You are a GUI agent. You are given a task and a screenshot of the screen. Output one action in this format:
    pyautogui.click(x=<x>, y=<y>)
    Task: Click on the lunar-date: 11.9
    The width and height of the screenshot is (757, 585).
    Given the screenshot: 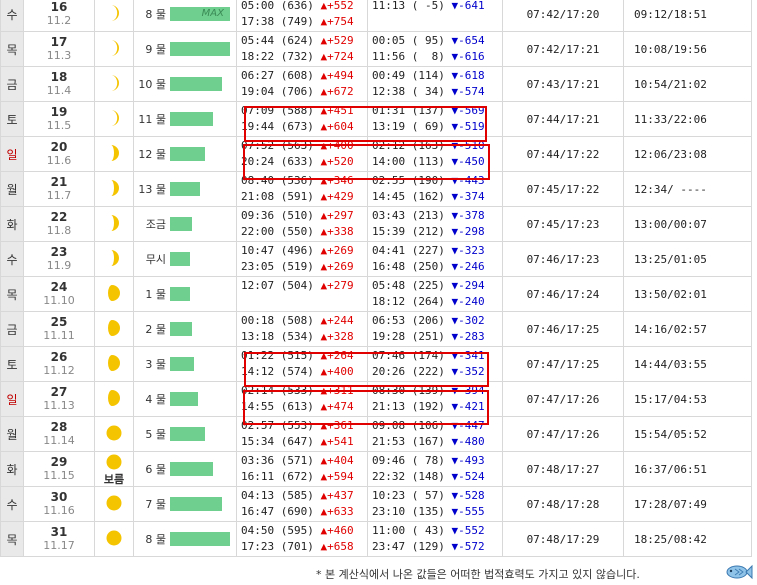 What is the action you would take?
    pyautogui.click(x=59, y=265)
    